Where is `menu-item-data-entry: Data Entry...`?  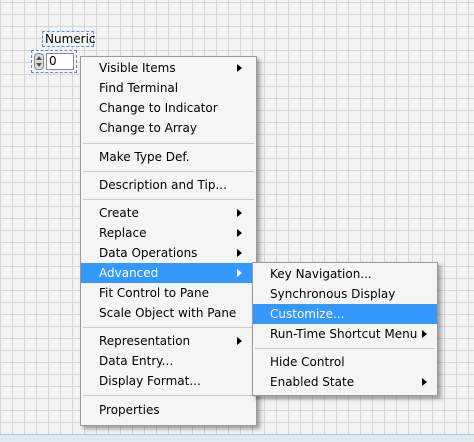 menu-item-data-entry: Data Entry... is located at coordinates (168, 361).